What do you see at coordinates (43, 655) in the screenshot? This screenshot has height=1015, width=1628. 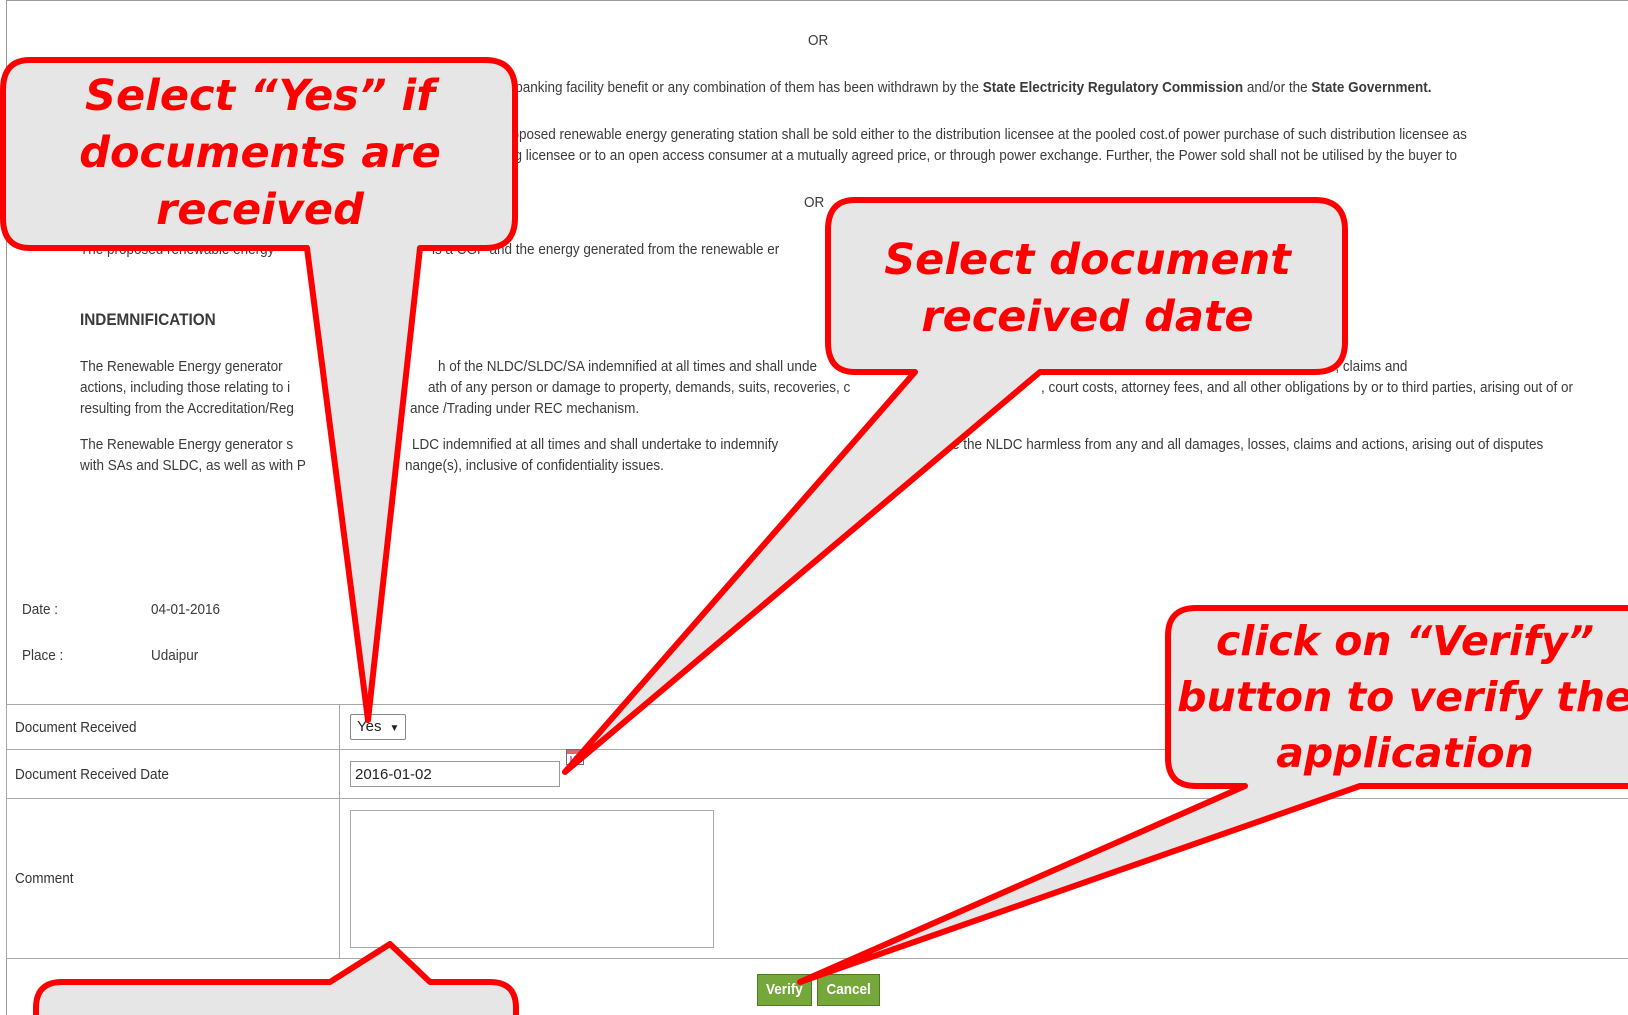 I see `place-label: Place :` at bounding box center [43, 655].